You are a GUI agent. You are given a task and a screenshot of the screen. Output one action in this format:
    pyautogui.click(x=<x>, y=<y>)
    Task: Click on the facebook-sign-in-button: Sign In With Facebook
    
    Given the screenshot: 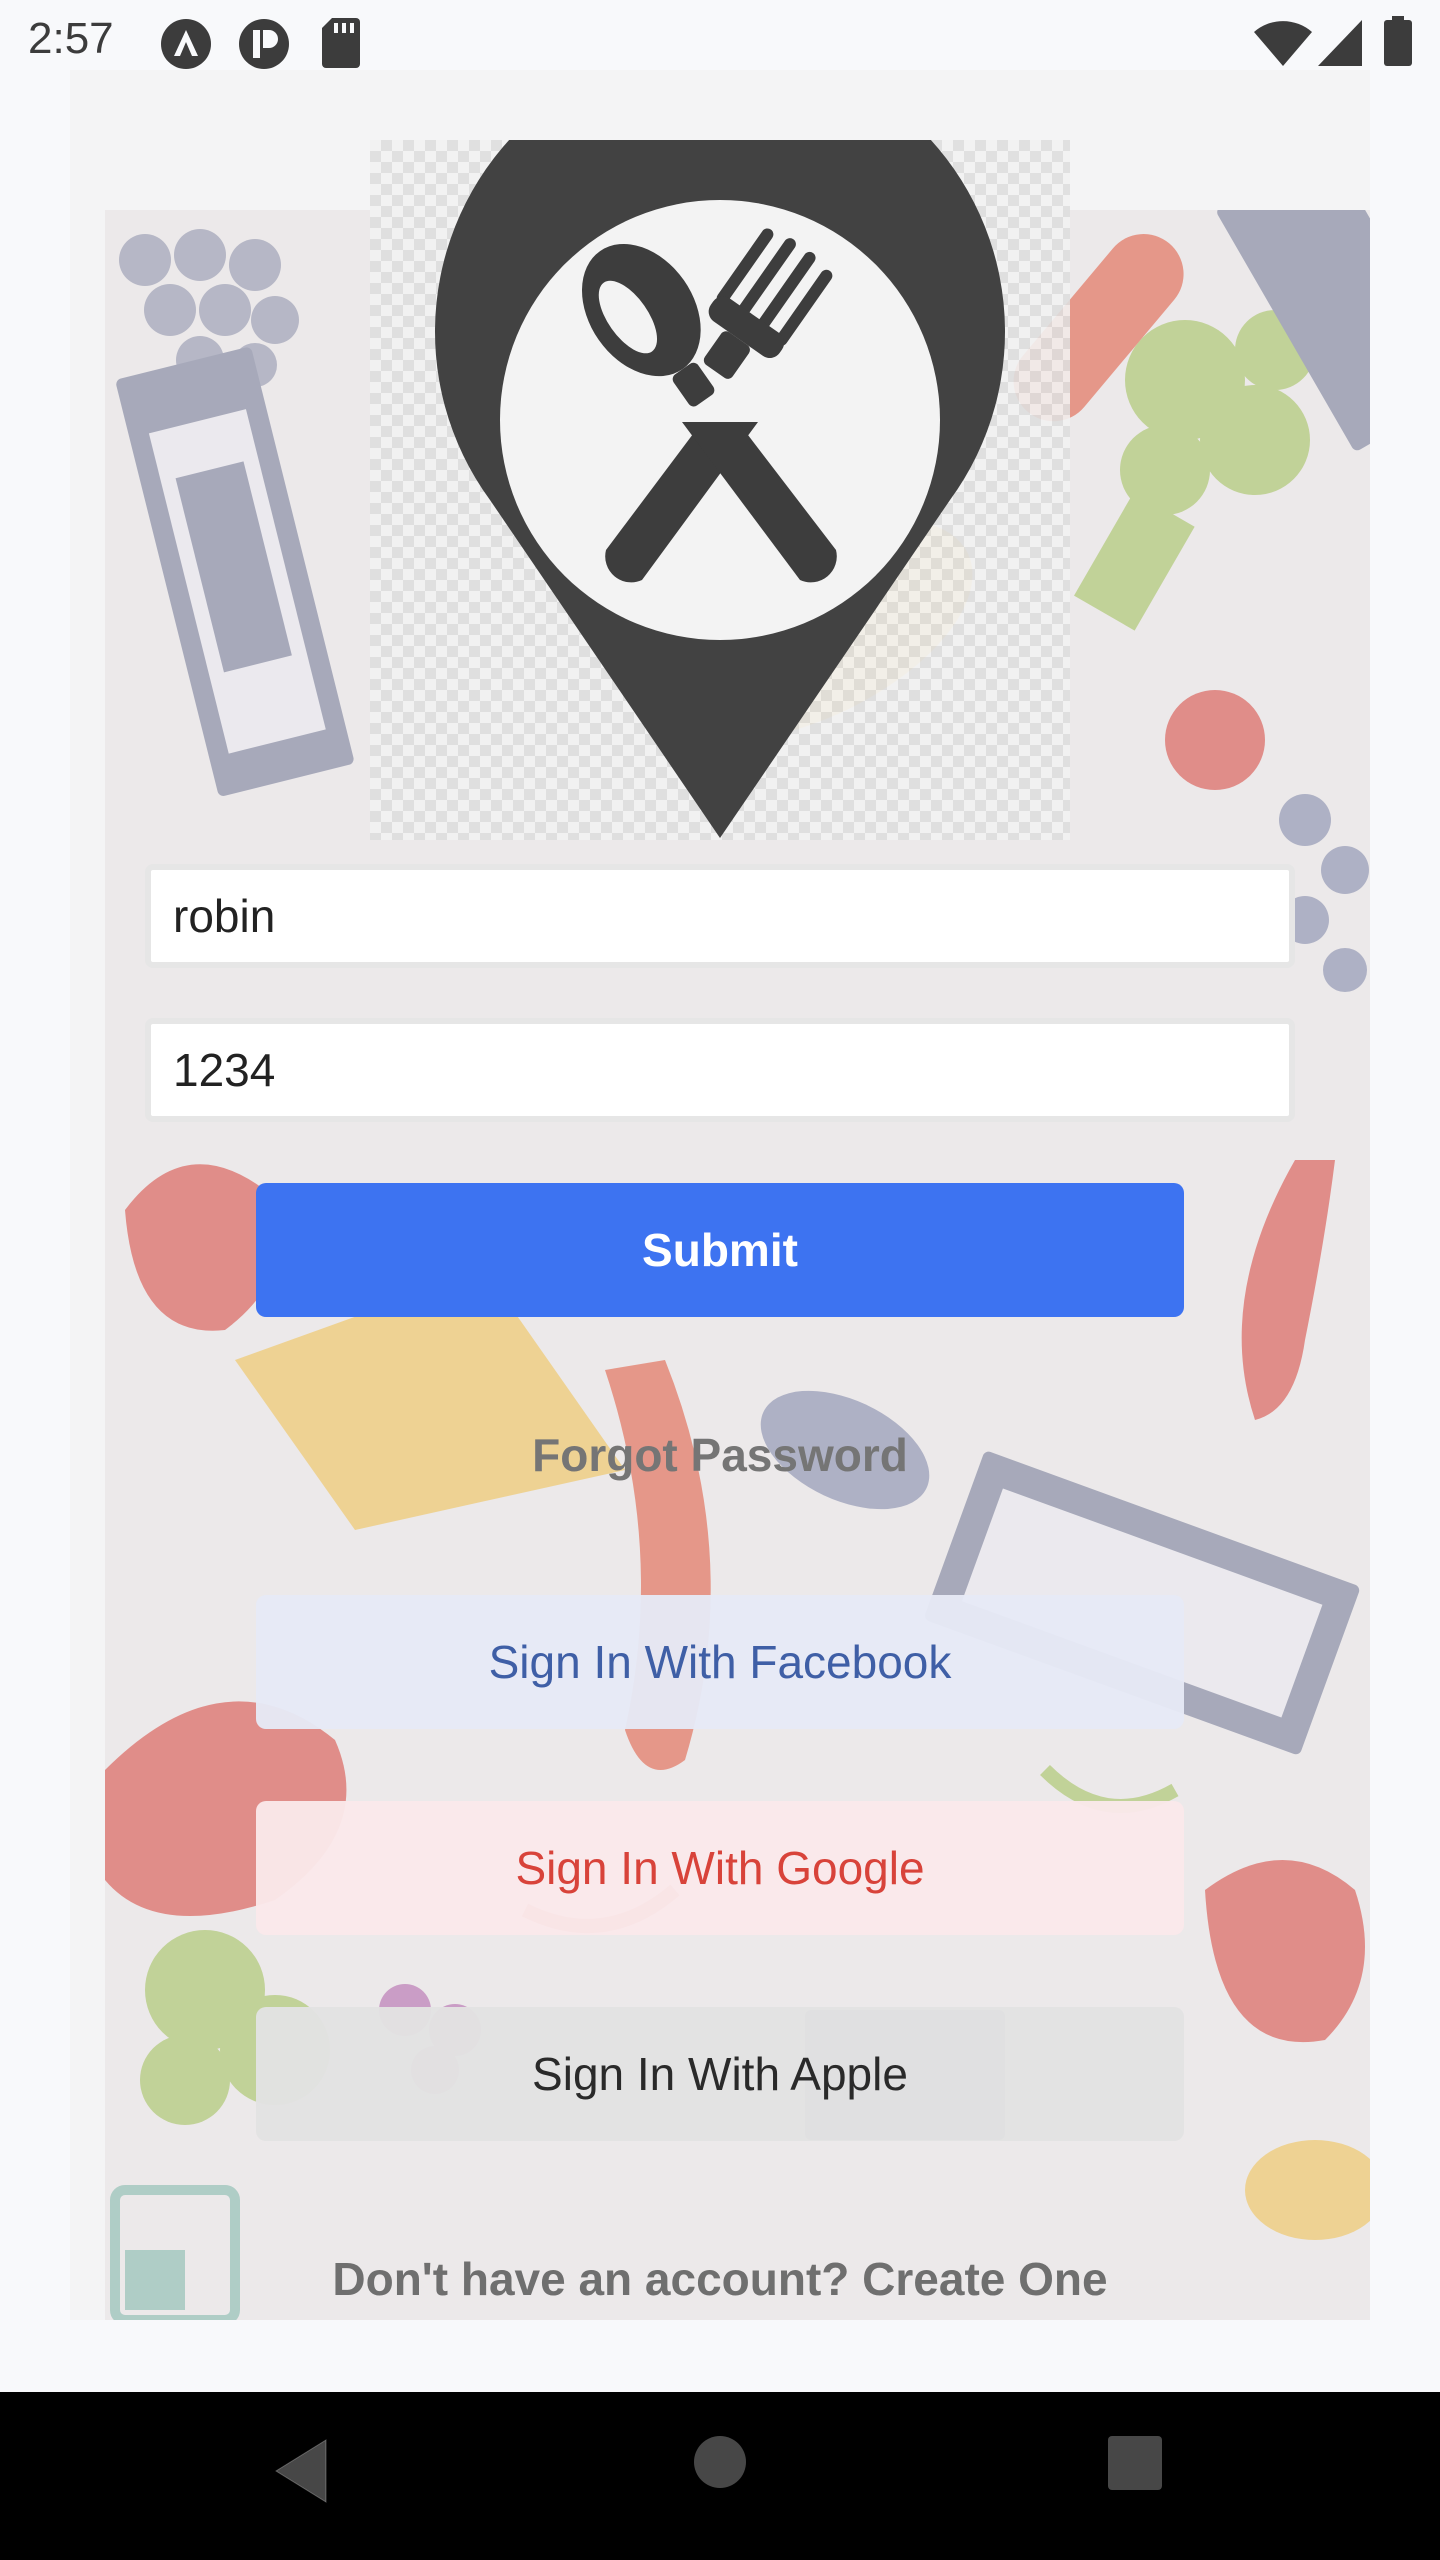 What is the action you would take?
    pyautogui.click(x=720, y=1662)
    